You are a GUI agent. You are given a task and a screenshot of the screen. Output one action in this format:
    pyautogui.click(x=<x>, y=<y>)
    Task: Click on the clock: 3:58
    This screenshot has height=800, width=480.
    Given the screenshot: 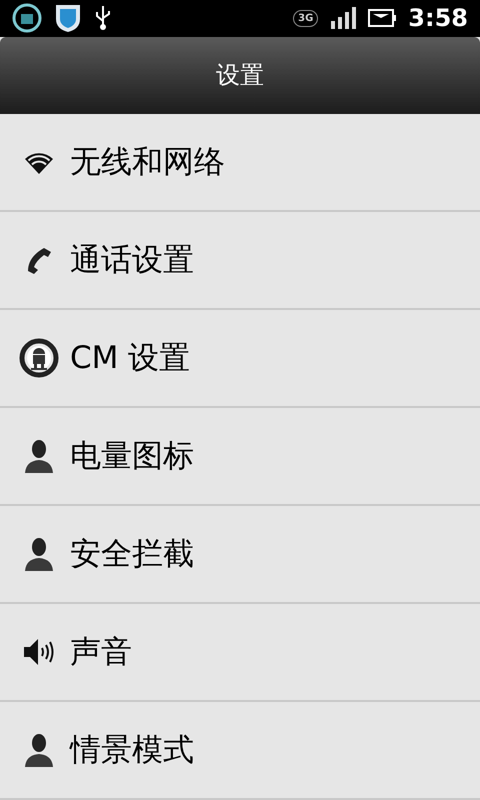 What is the action you would take?
    pyautogui.click(x=438, y=18)
    